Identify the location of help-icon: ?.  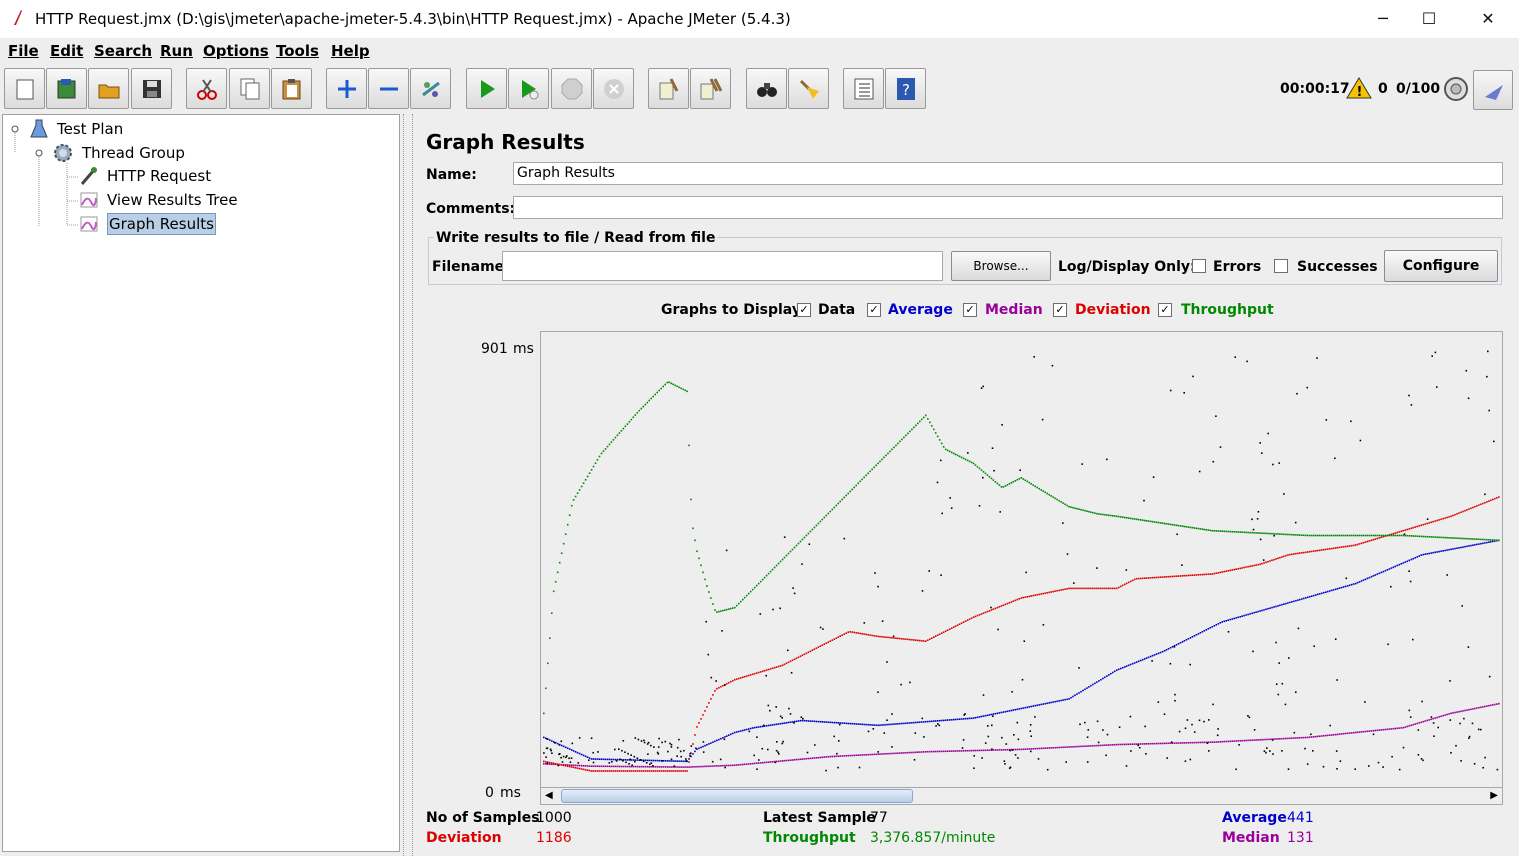
(905, 88).